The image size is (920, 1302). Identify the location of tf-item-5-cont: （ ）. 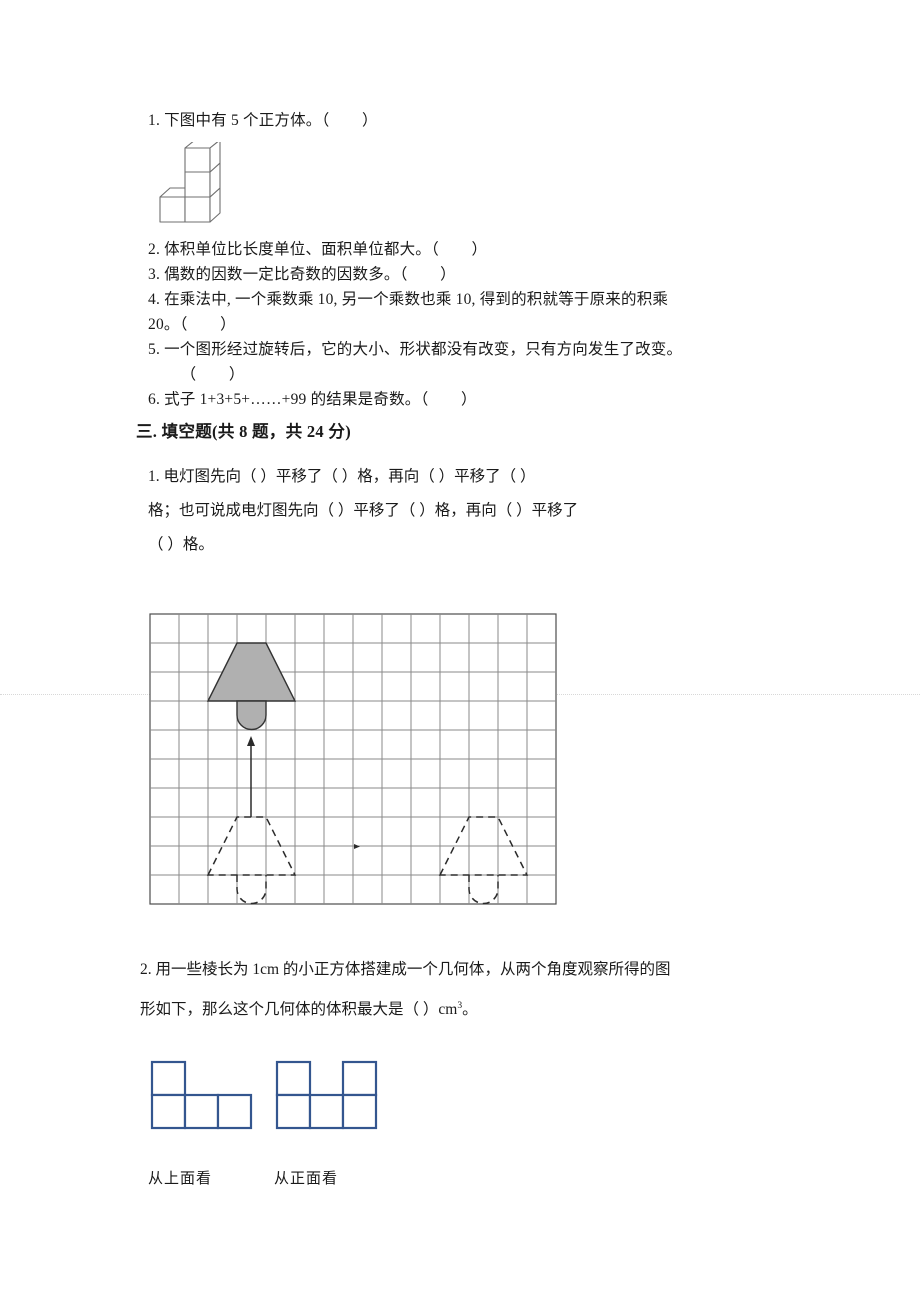
(196, 374).